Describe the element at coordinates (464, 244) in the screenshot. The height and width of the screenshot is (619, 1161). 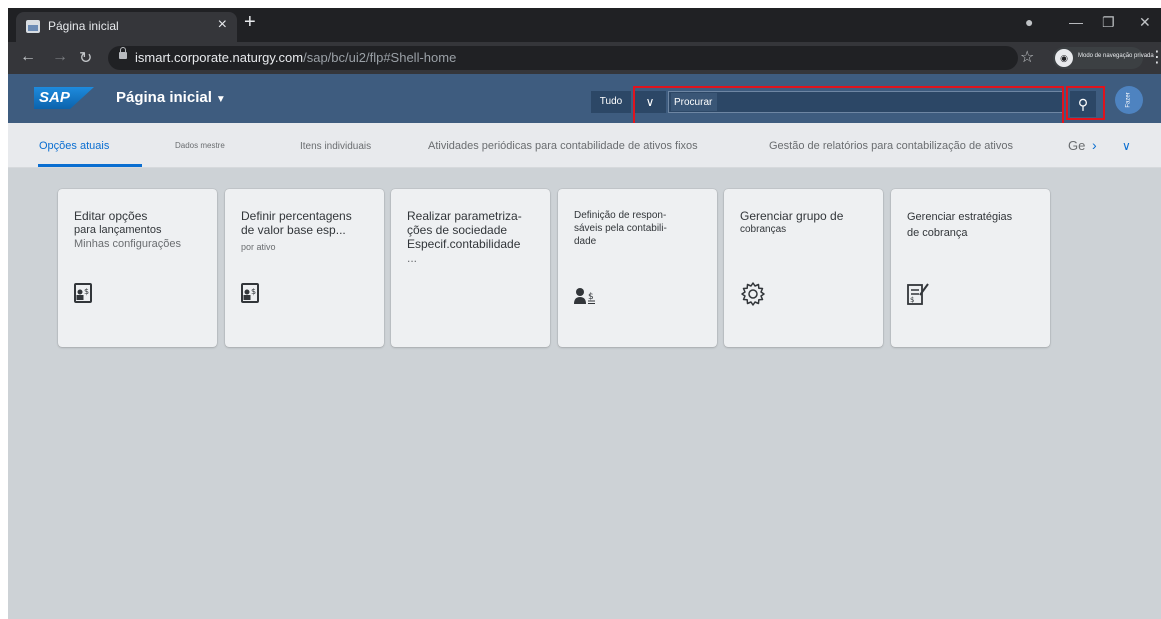
I see `tile-title: Especif.contabilidade` at that location.